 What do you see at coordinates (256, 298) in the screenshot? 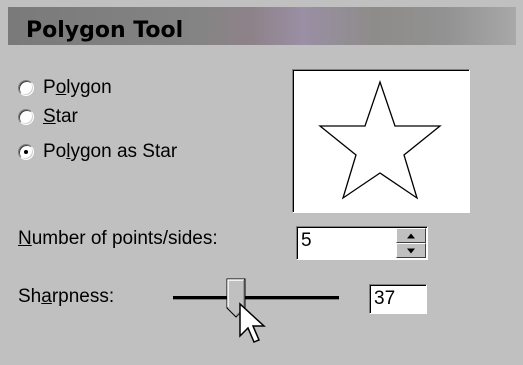
I see `sharpness-slider-track` at bounding box center [256, 298].